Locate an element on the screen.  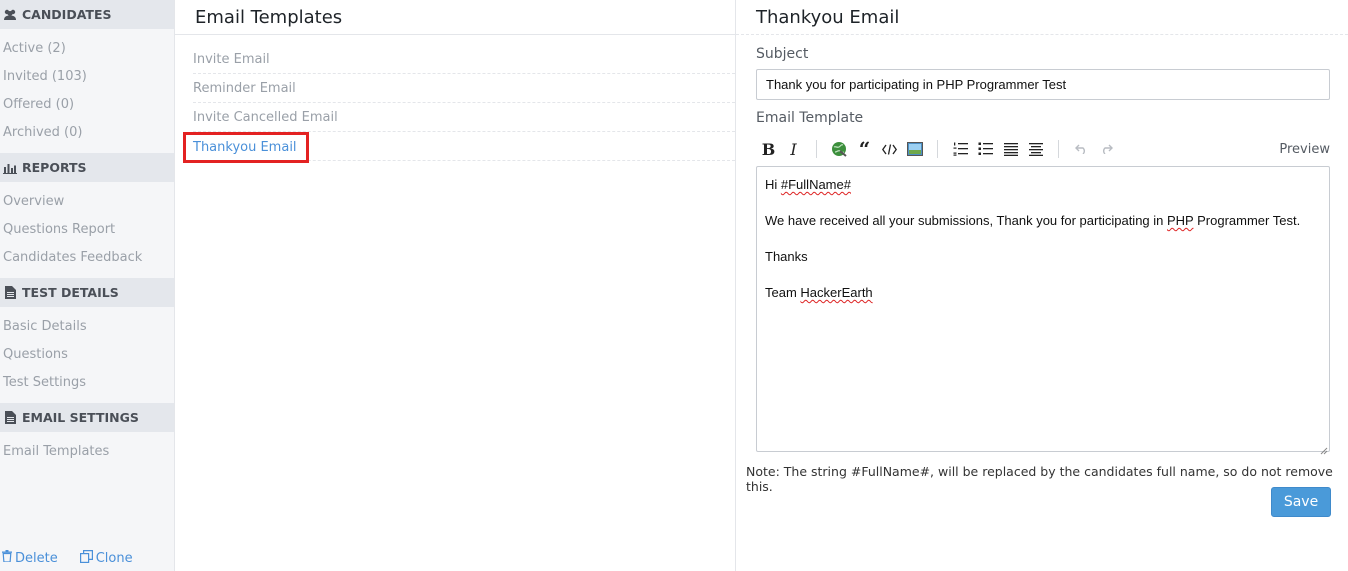
users-icon is located at coordinates (10, 15).